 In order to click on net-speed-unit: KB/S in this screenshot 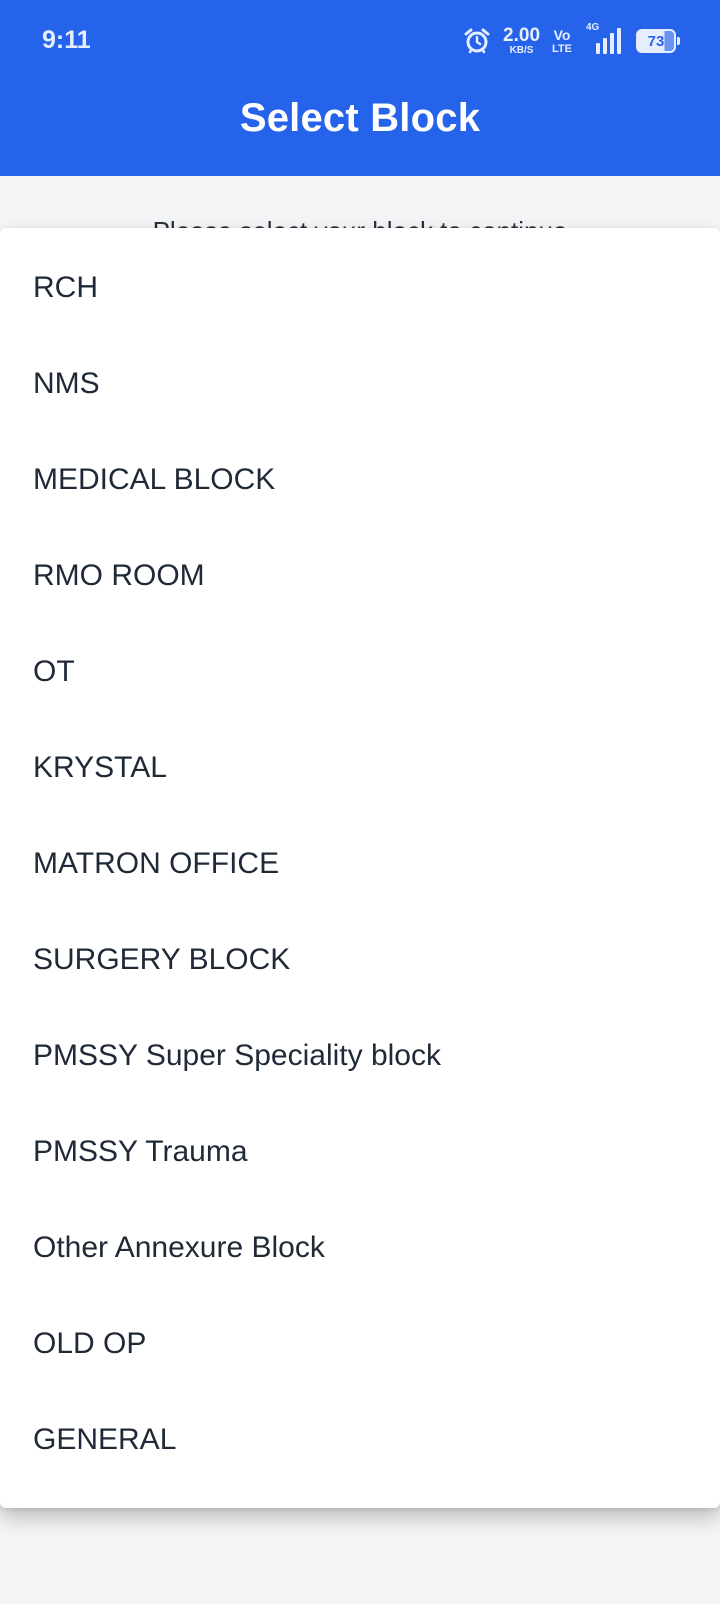, I will do `click(521, 50)`.